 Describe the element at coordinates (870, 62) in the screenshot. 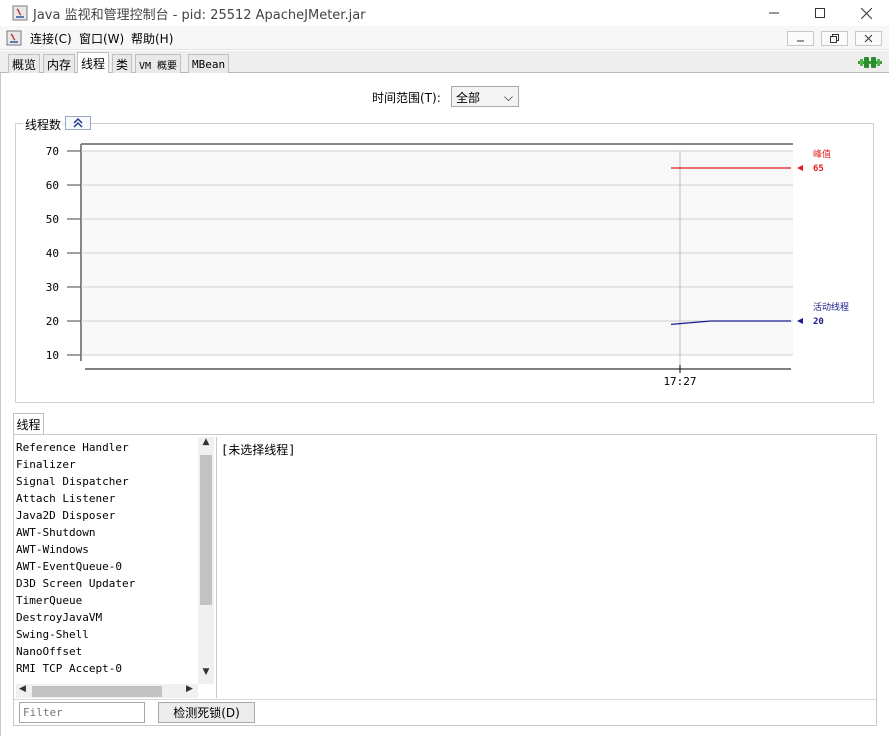

I see `connection-status-icon` at that location.